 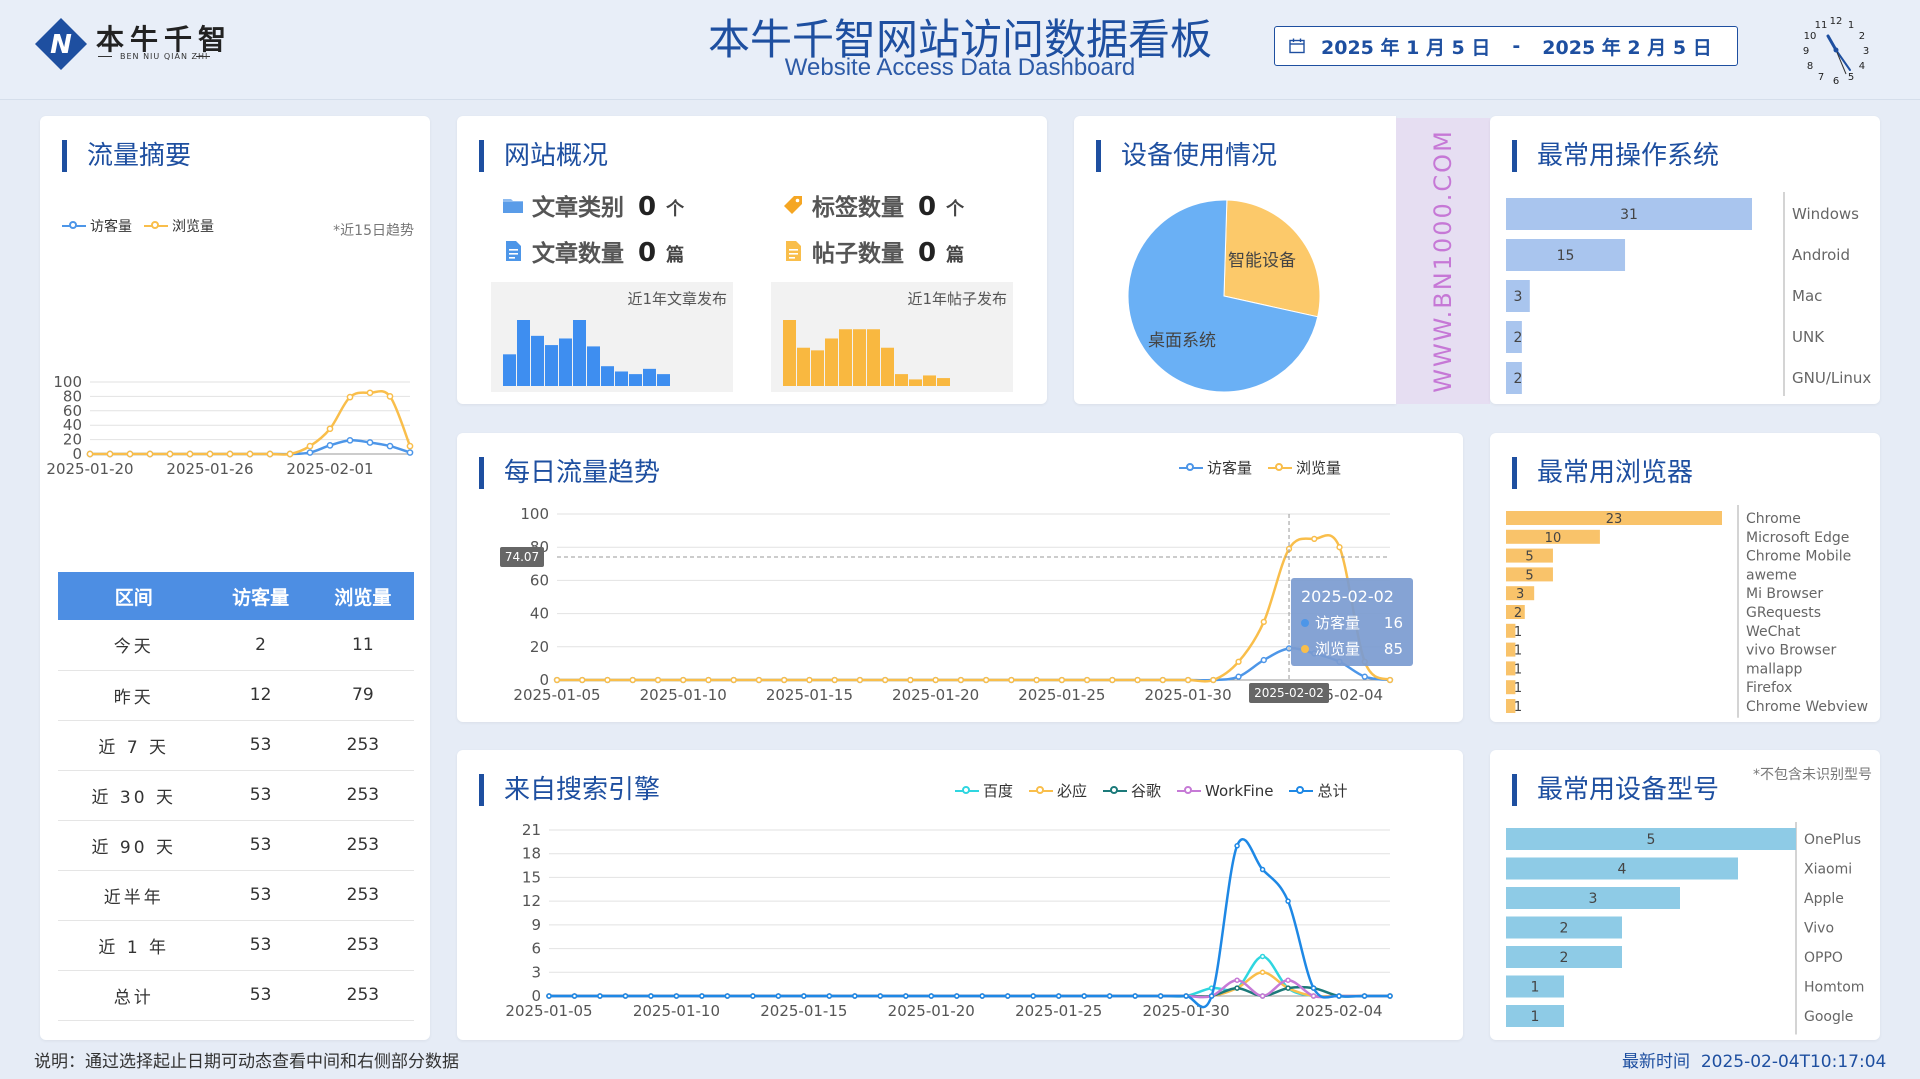 What do you see at coordinates (676, 1011) in the screenshot?
I see `x-tick-label: 2025-01-10` at bounding box center [676, 1011].